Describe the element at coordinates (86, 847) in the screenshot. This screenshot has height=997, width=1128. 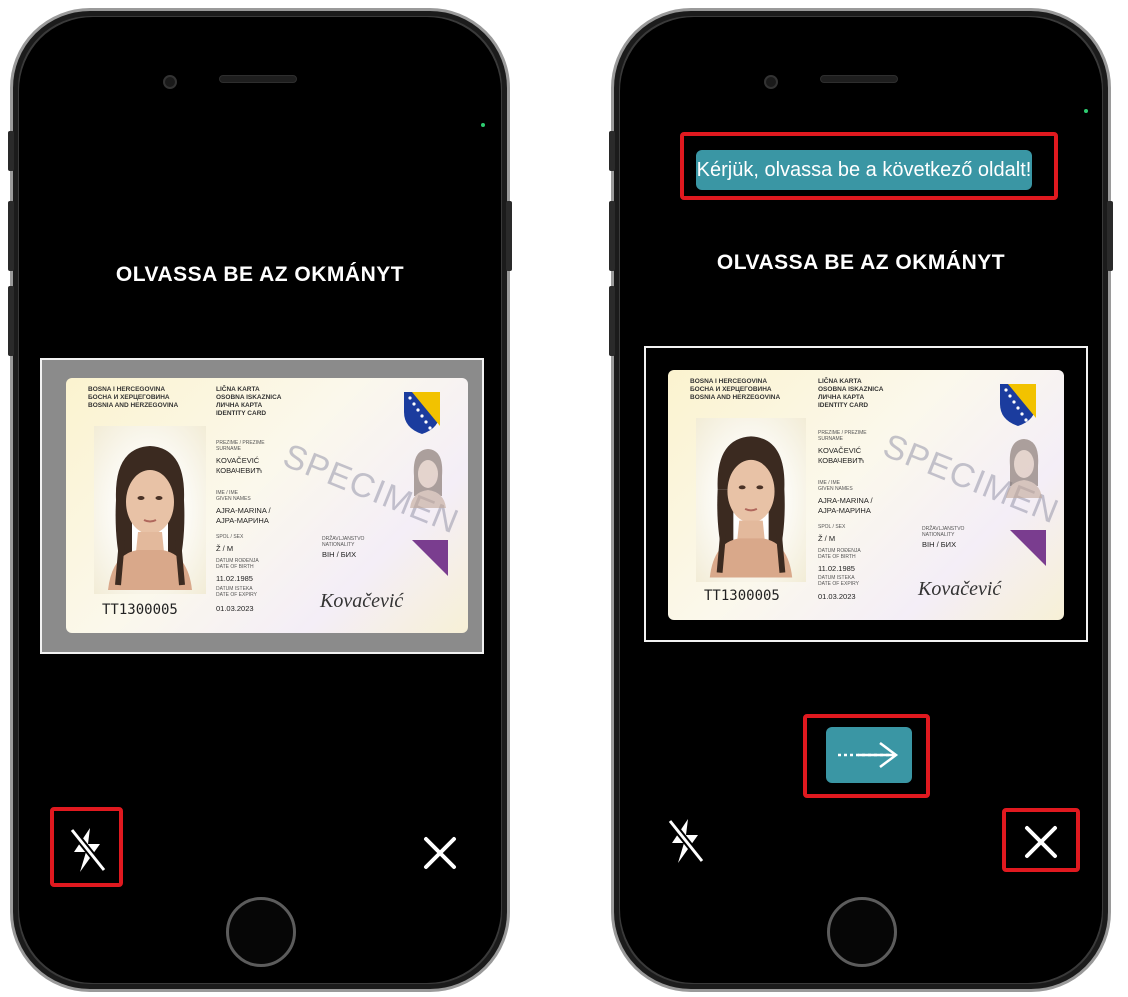
I see `flash-button-highlight` at that location.